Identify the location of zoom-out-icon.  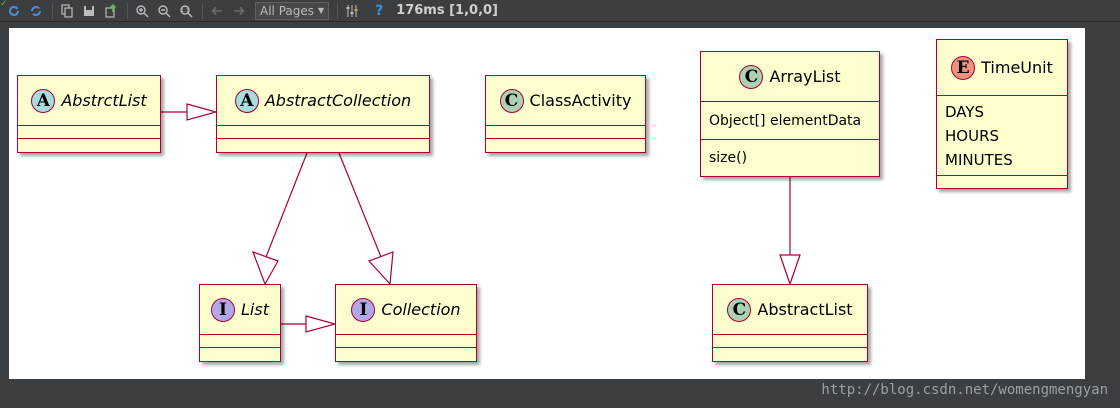
(164, 10).